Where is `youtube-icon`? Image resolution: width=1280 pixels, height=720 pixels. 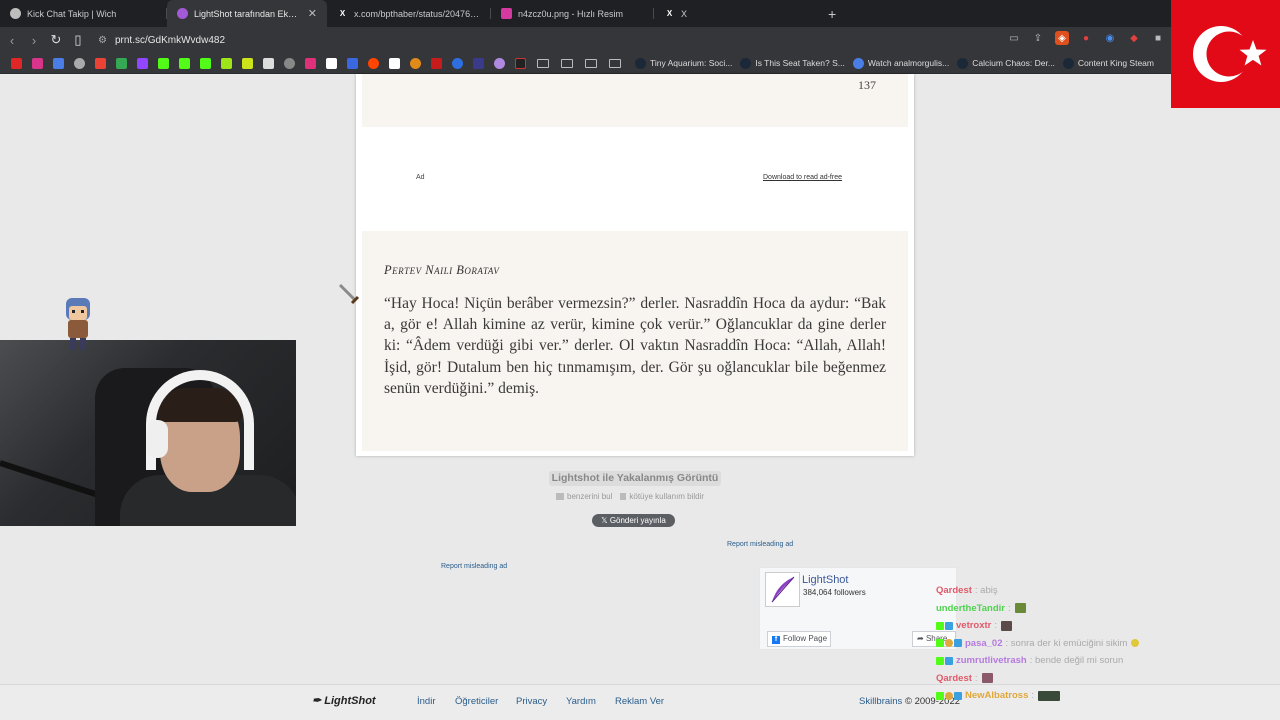 youtube-icon is located at coordinates (16, 63).